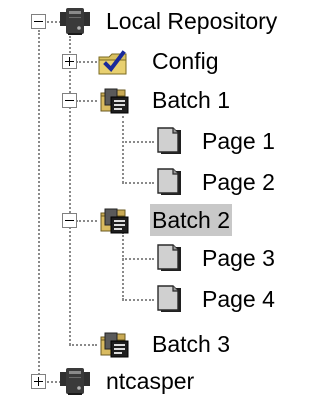 The width and height of the screenshot is (320, 400). What do you see at coordinates (70, 190) in the screenshot?
I see `tree-line-local-repository` at bounding box center [70, 190].